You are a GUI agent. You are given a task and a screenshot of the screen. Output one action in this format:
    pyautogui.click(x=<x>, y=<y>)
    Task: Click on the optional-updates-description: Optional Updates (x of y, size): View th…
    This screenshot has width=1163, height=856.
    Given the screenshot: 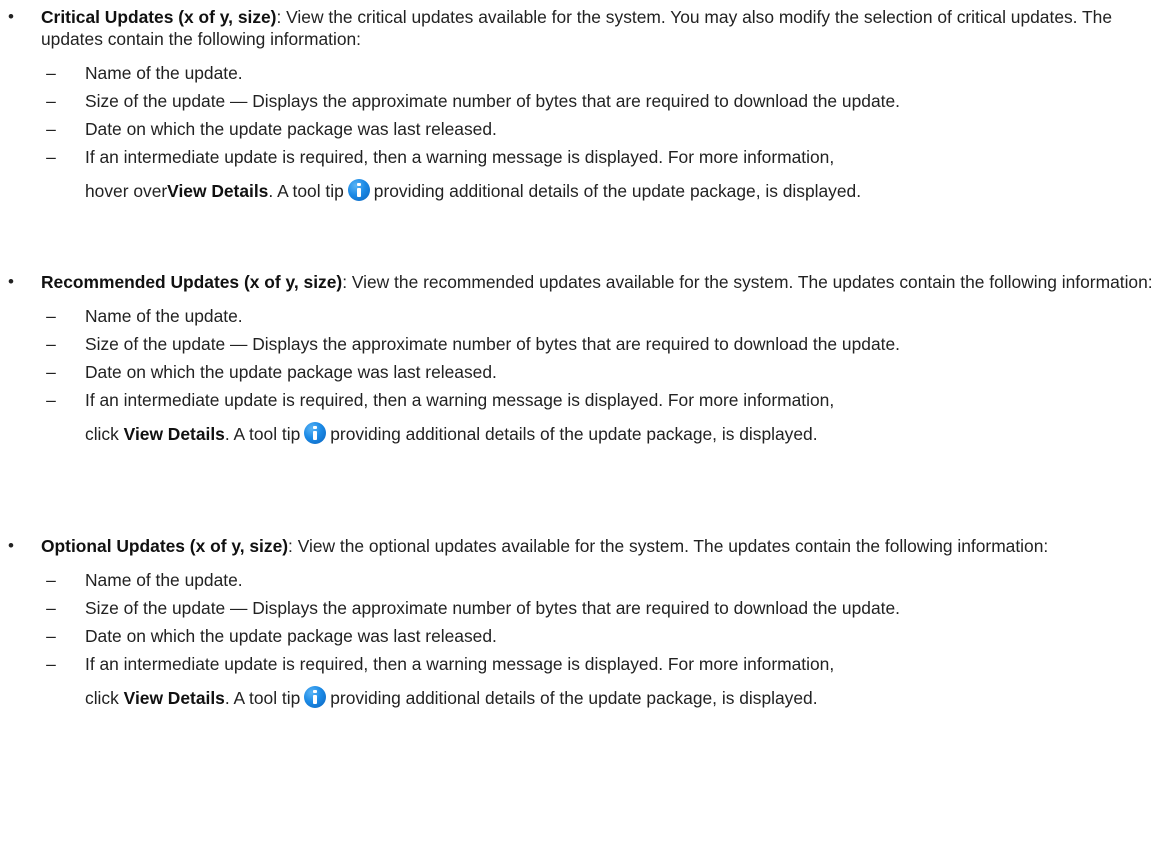 What is the action you would take?
    pyautogui.click(x=599, y=546)
    